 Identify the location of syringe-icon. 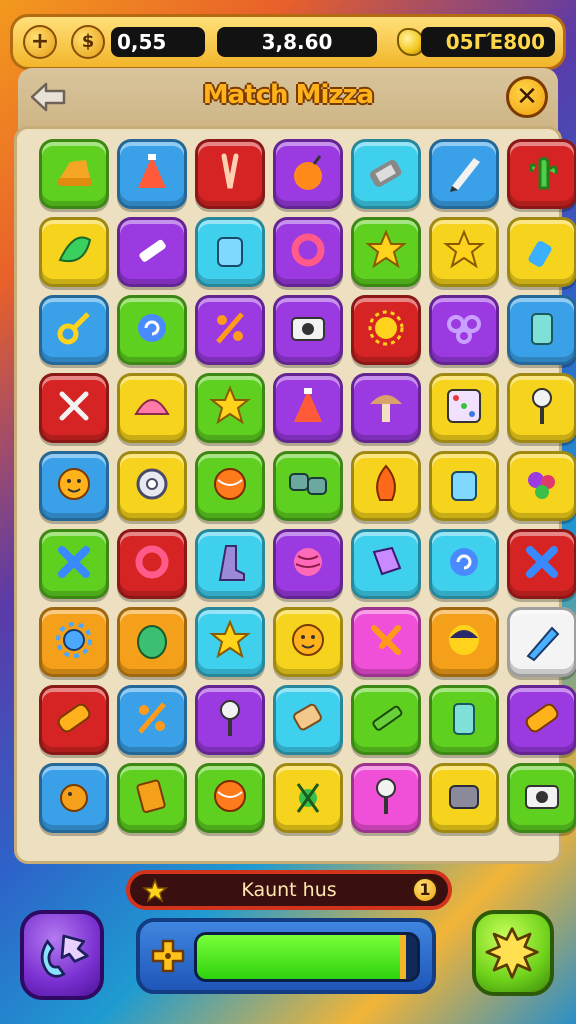
(152, 252).